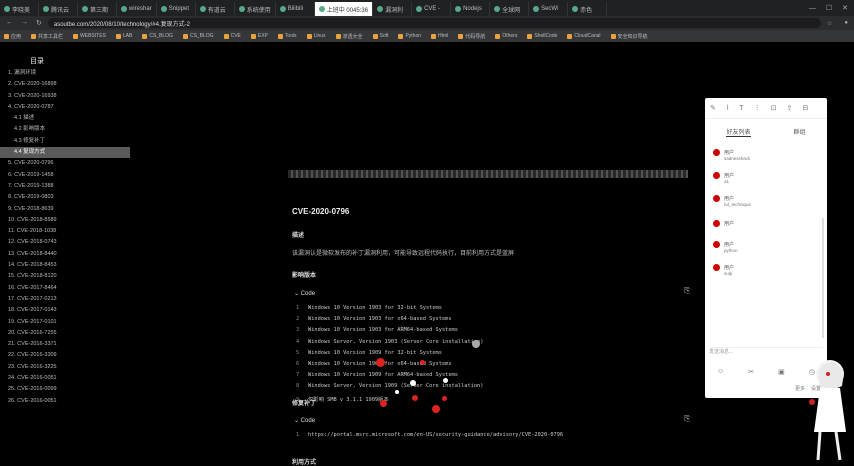 This screenshot has width=854, height=466. Describe the element at coordinates (65, 299) in the screenshot. I see `toc-item: 17. CVE-2017-0213` at that location.